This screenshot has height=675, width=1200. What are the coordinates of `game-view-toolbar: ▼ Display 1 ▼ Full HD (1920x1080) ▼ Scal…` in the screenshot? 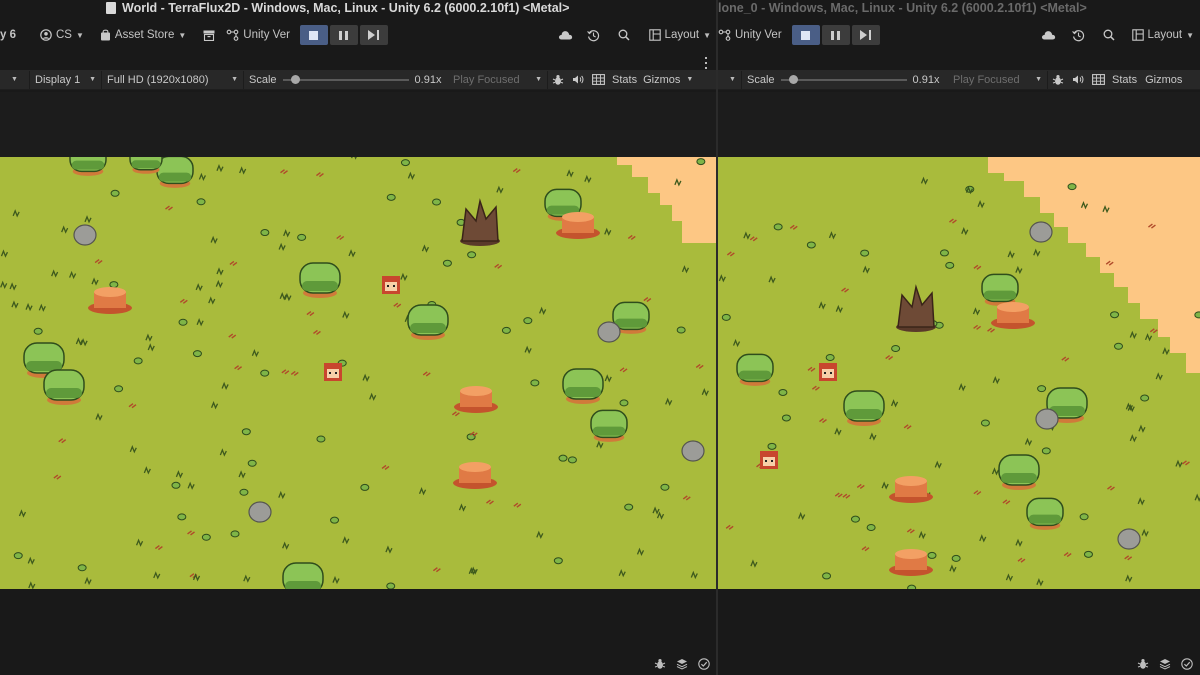 It's located at (358, 80).